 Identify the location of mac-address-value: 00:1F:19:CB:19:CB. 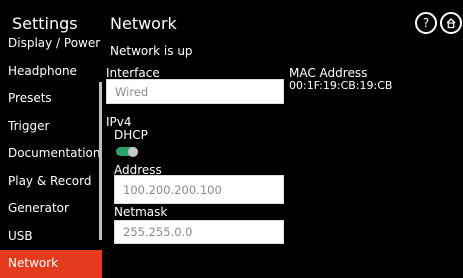
(341, 85).